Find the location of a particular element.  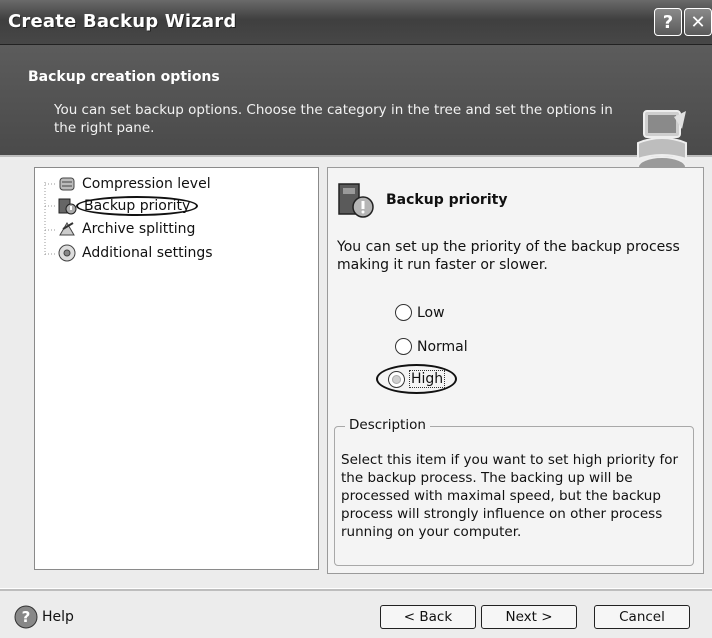

help-button: ? Help is located at coordinates (44, 617).